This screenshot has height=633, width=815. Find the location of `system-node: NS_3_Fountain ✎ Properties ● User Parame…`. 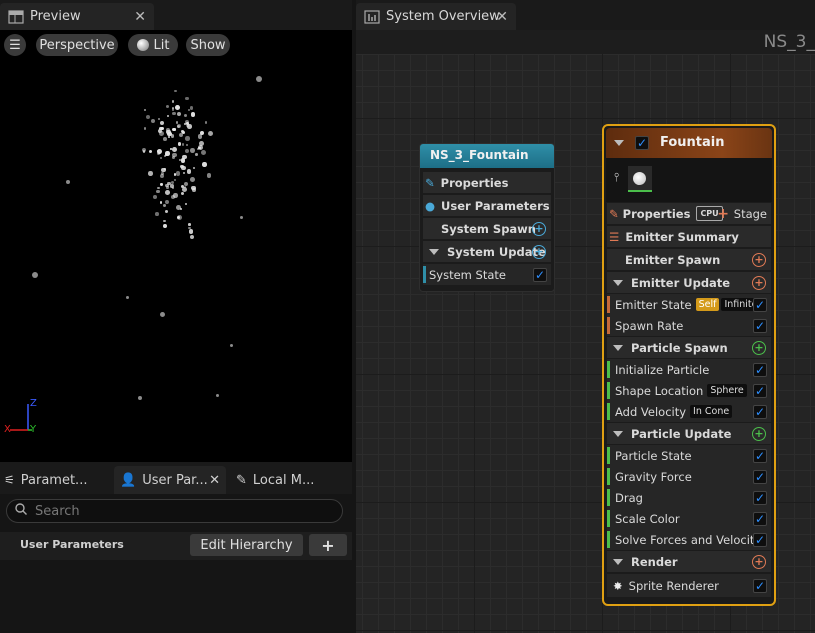

system-node: NS_3_Fountain ✎ Properties ● User Parame… is located at coordinates (487, 217).